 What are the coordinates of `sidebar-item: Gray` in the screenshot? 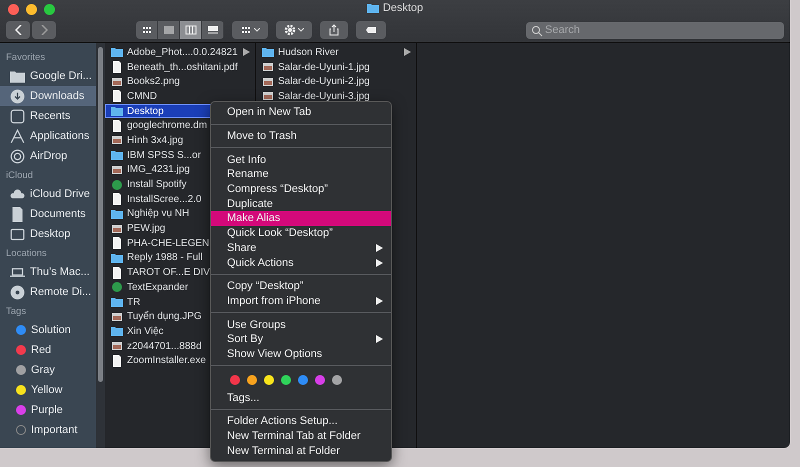 It's located at (48, 370).